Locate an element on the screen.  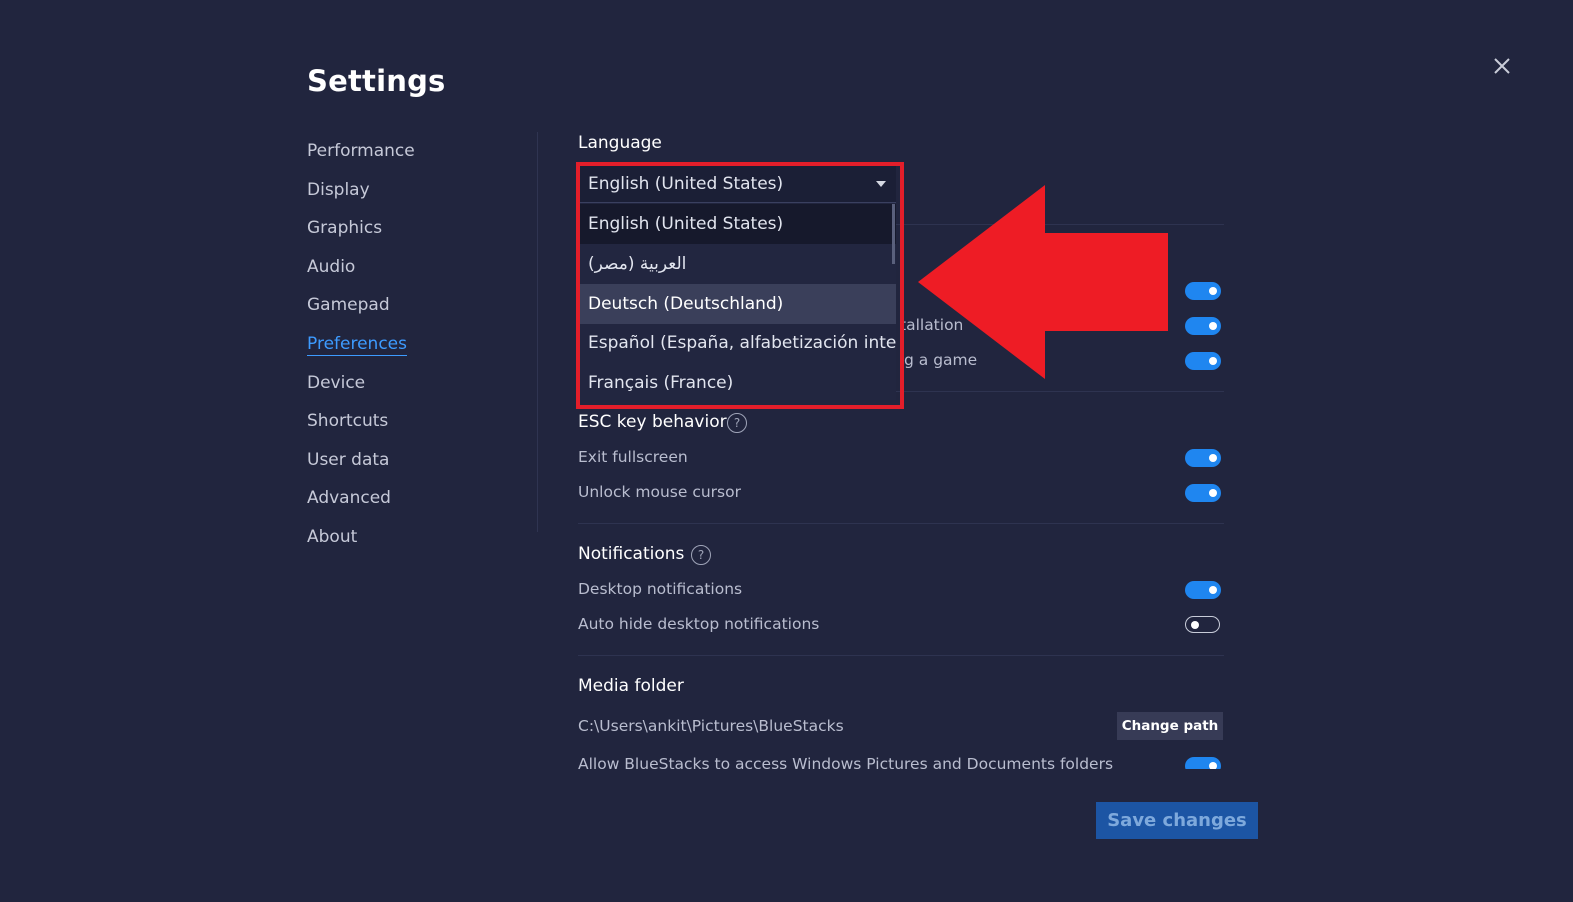
sidebar-item-about: About is located at coordinates (407, 543).